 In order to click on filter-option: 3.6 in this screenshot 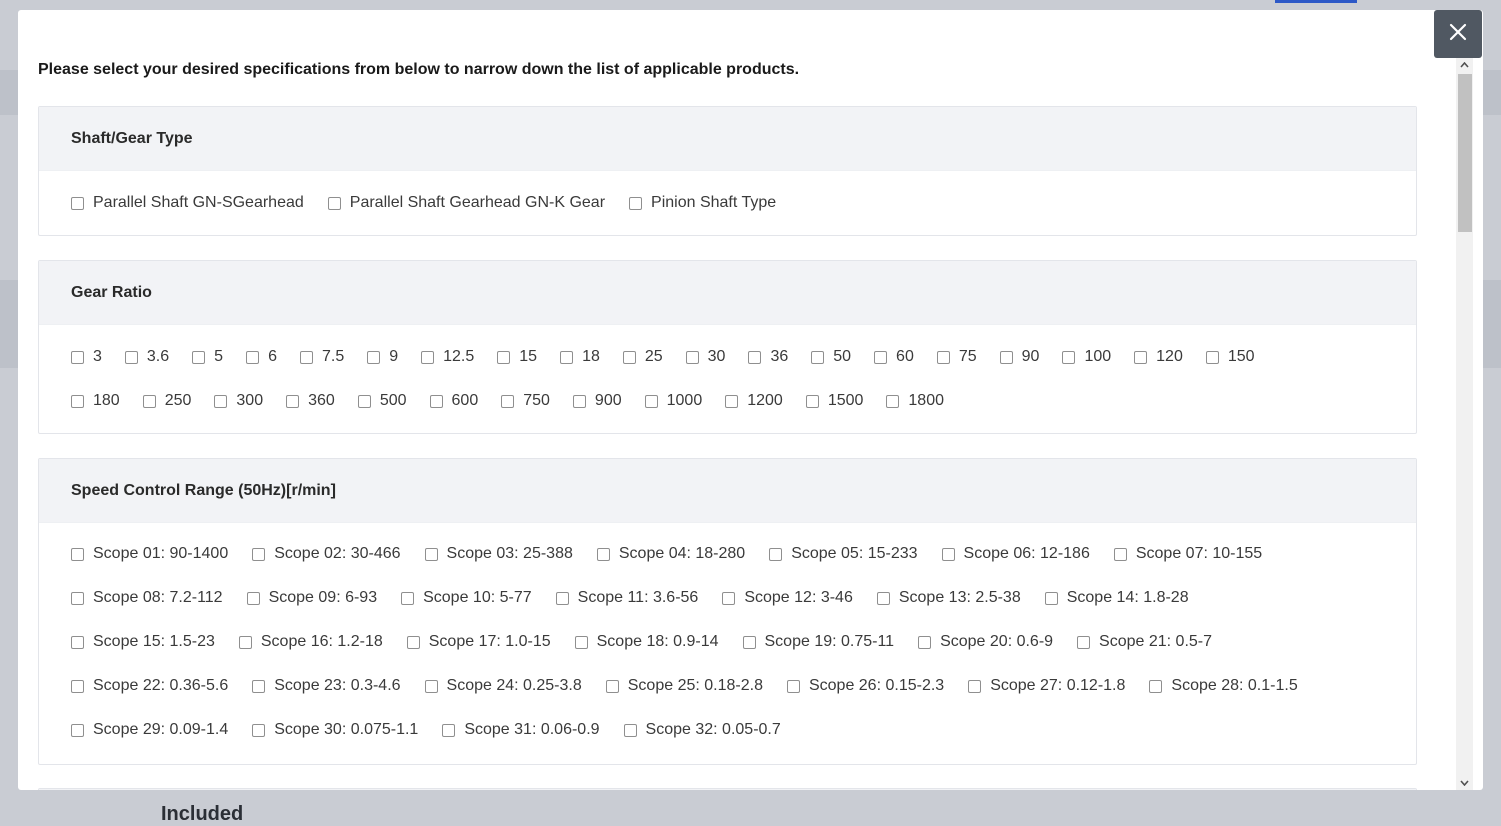, I will do `click(146, 357)`.